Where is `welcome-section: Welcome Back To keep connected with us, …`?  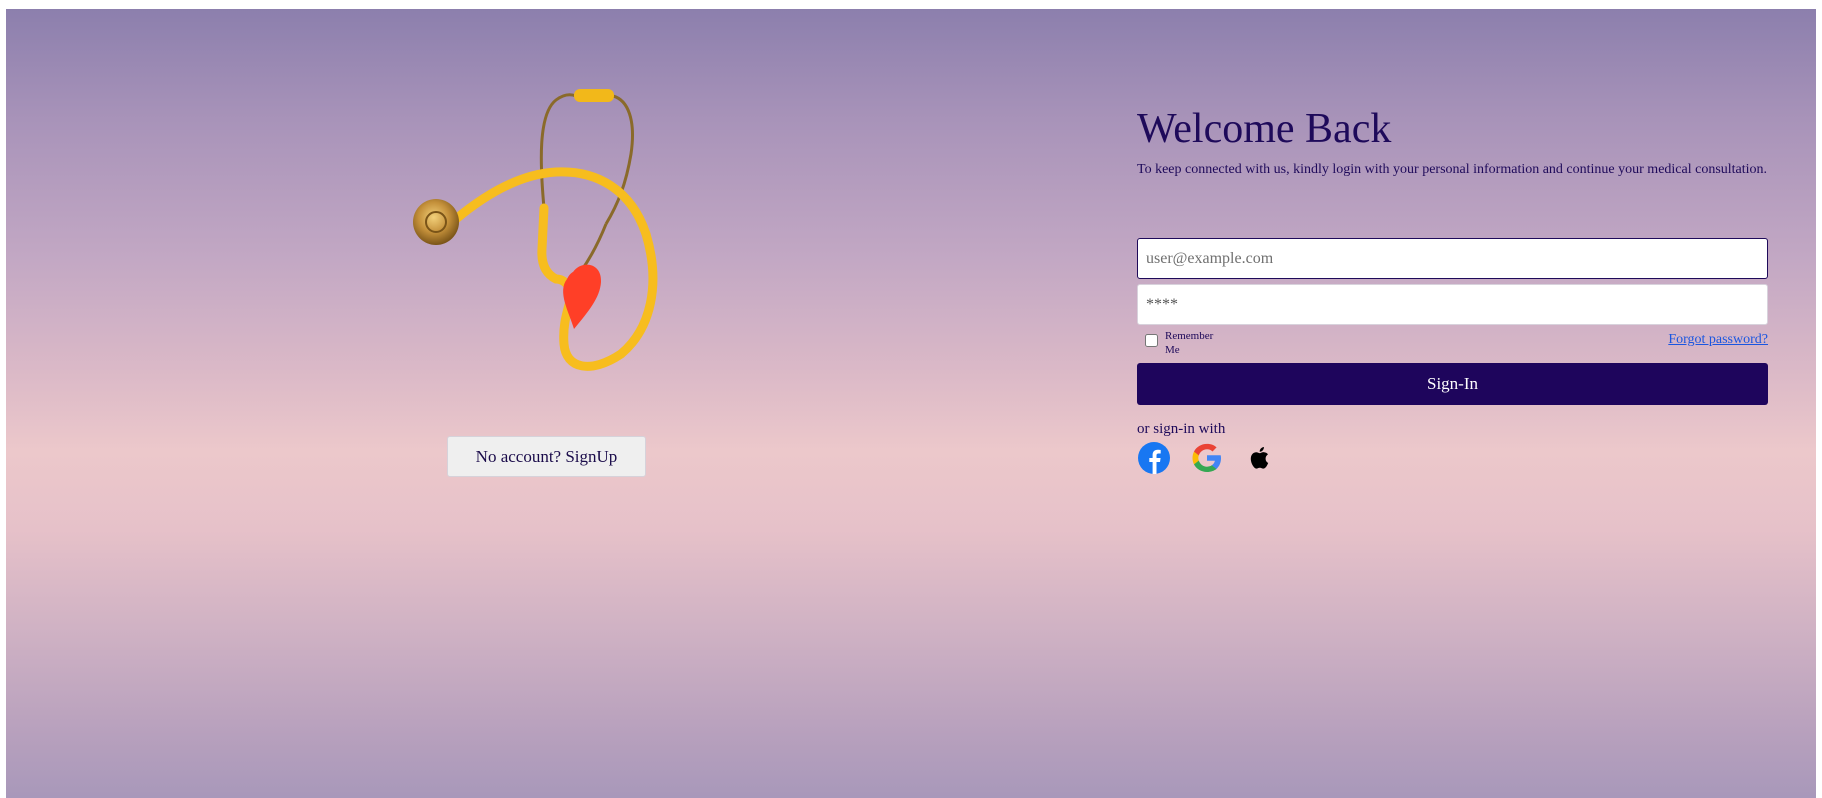
welcome-section: Welcome Back To keep connected with us, … is located at coordinates (1452, 141).